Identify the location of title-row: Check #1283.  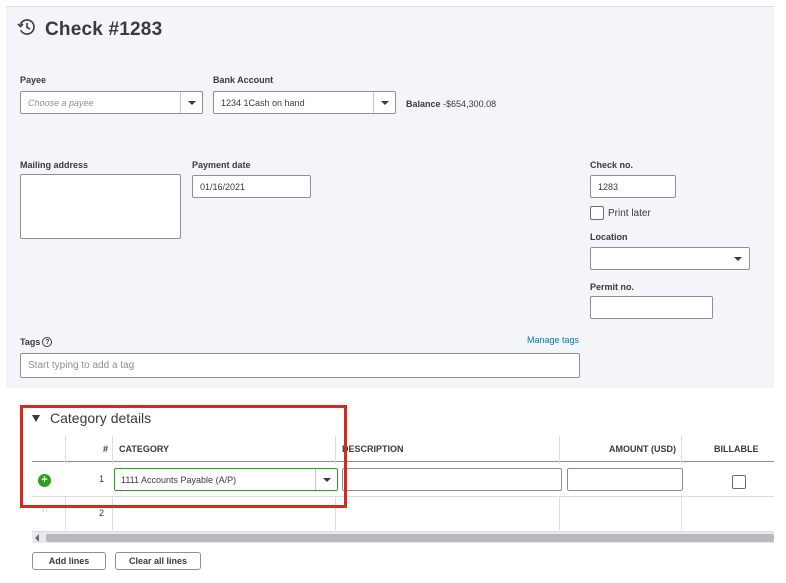
(89, 29).